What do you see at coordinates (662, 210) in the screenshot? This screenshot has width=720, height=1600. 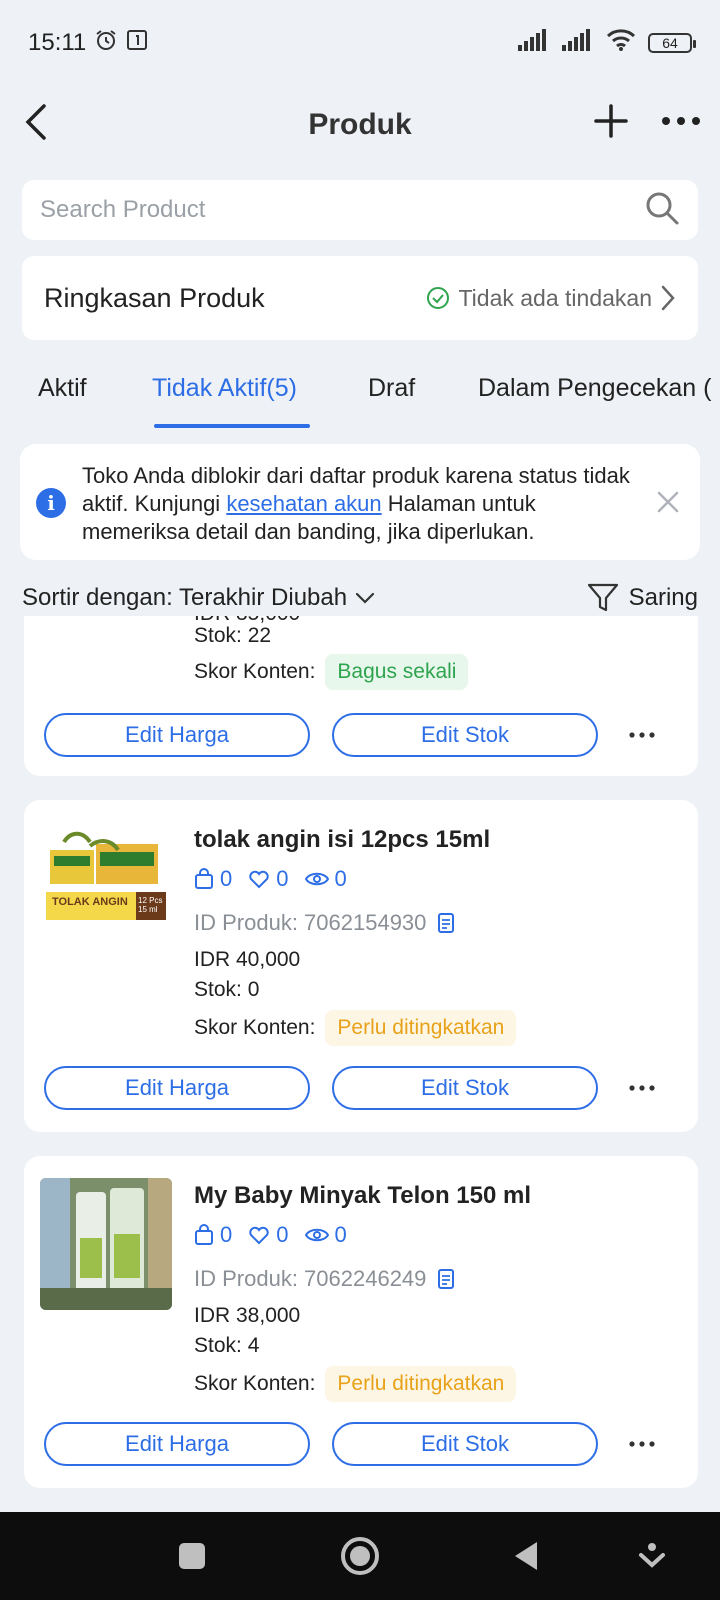 I see `search-icon` at bounding box center [662, 210].